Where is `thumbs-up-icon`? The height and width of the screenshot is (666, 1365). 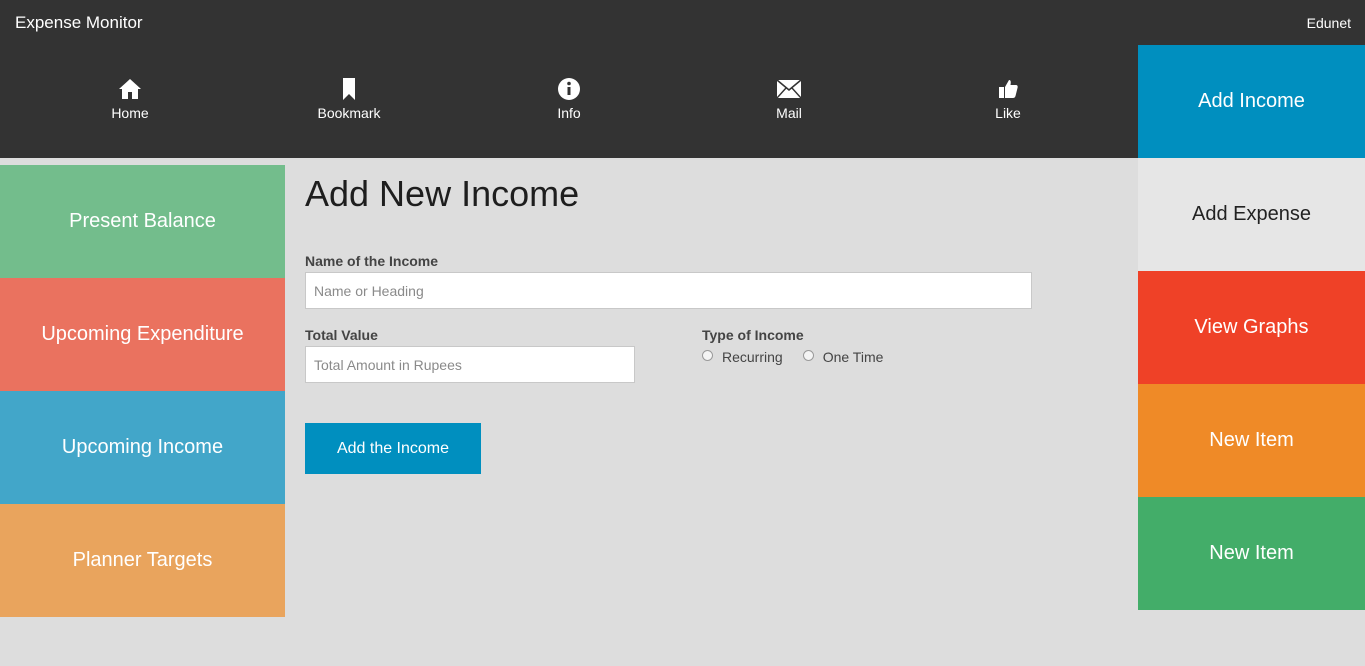 thumbs-up-icon is located at coordinates (1008, 90).